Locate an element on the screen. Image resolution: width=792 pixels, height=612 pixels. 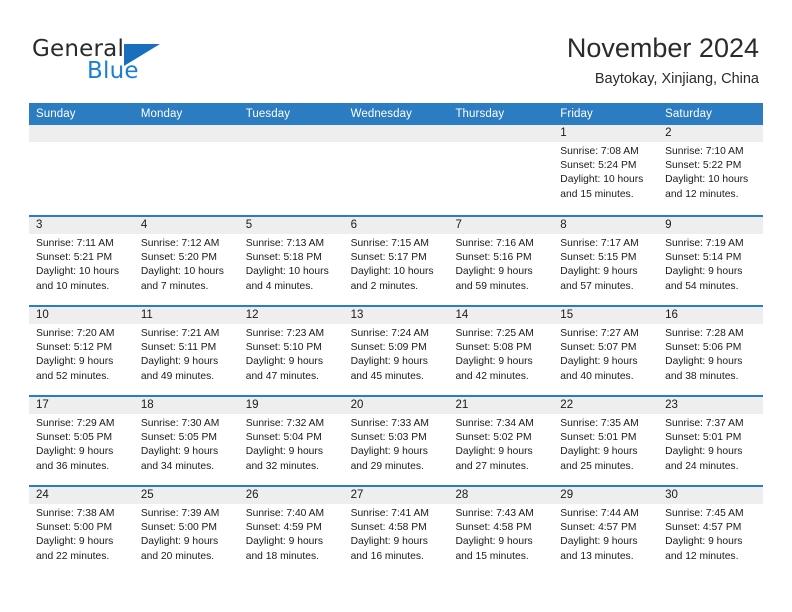
daylight-text: Daylight: 9 hours and 27 minutes. is located at coordinates (494, 459).